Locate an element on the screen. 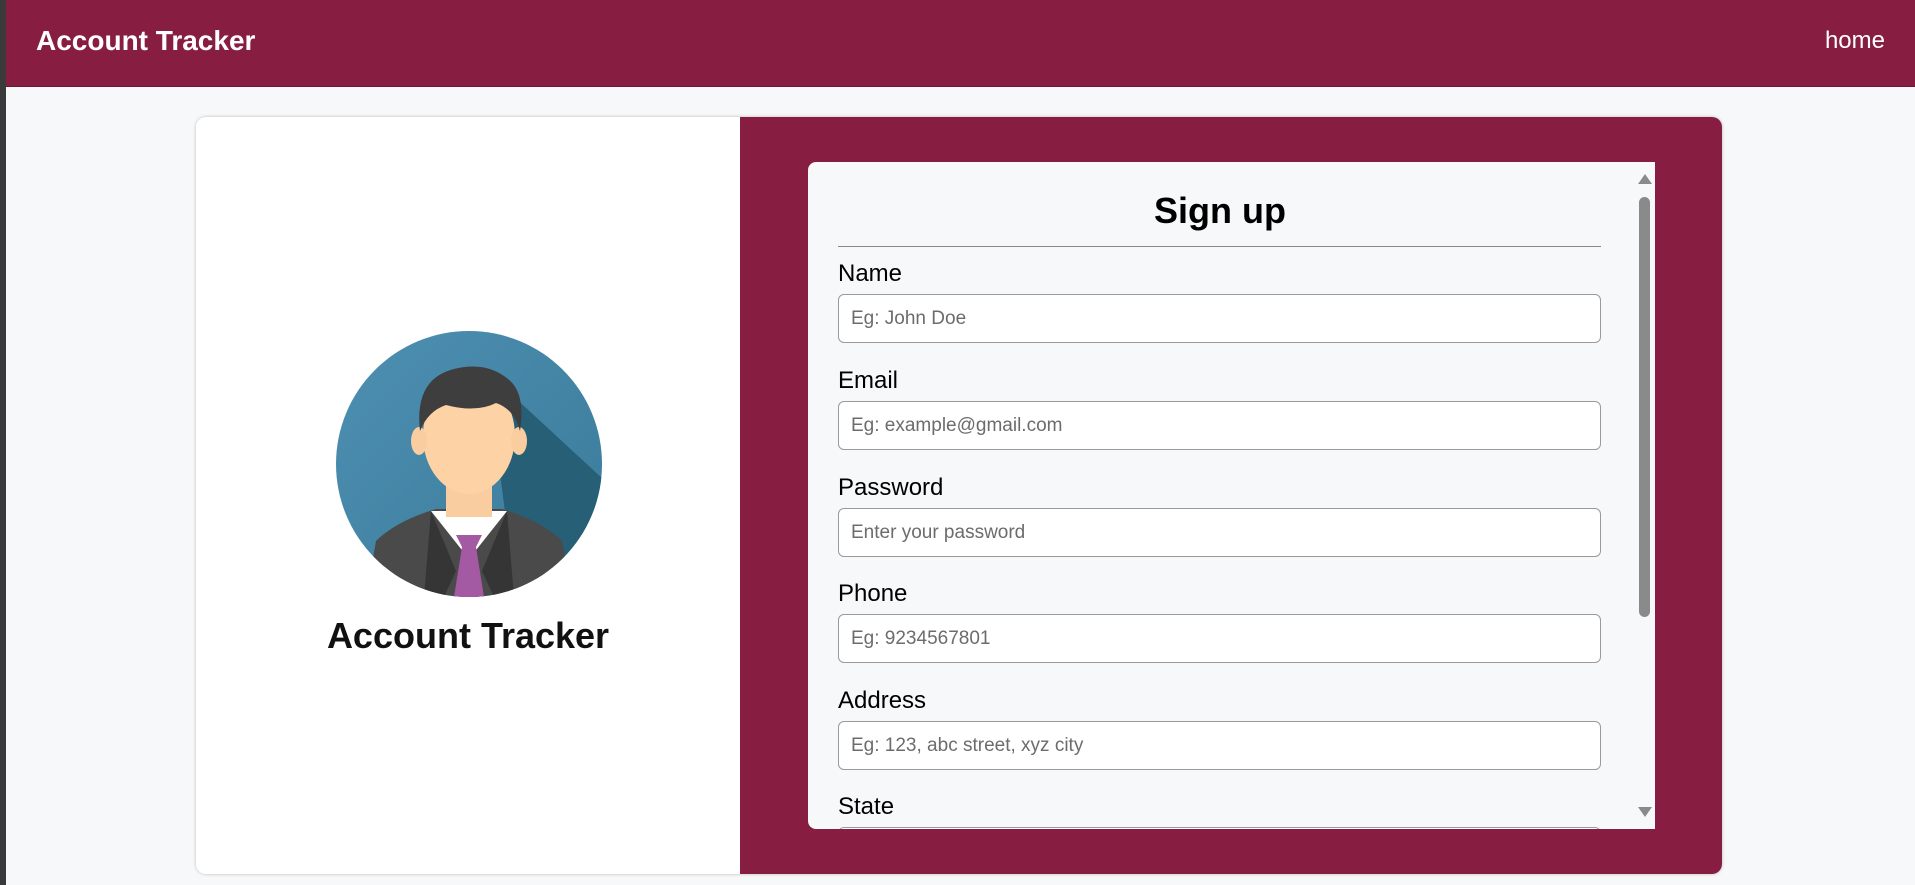 The width and height of the screenshot is (1915, 885). name-label: Name is located at coordinates (870, 273).